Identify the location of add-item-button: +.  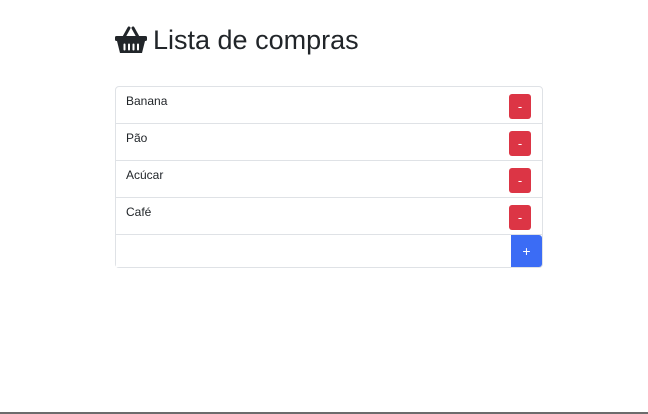
(526, 251).